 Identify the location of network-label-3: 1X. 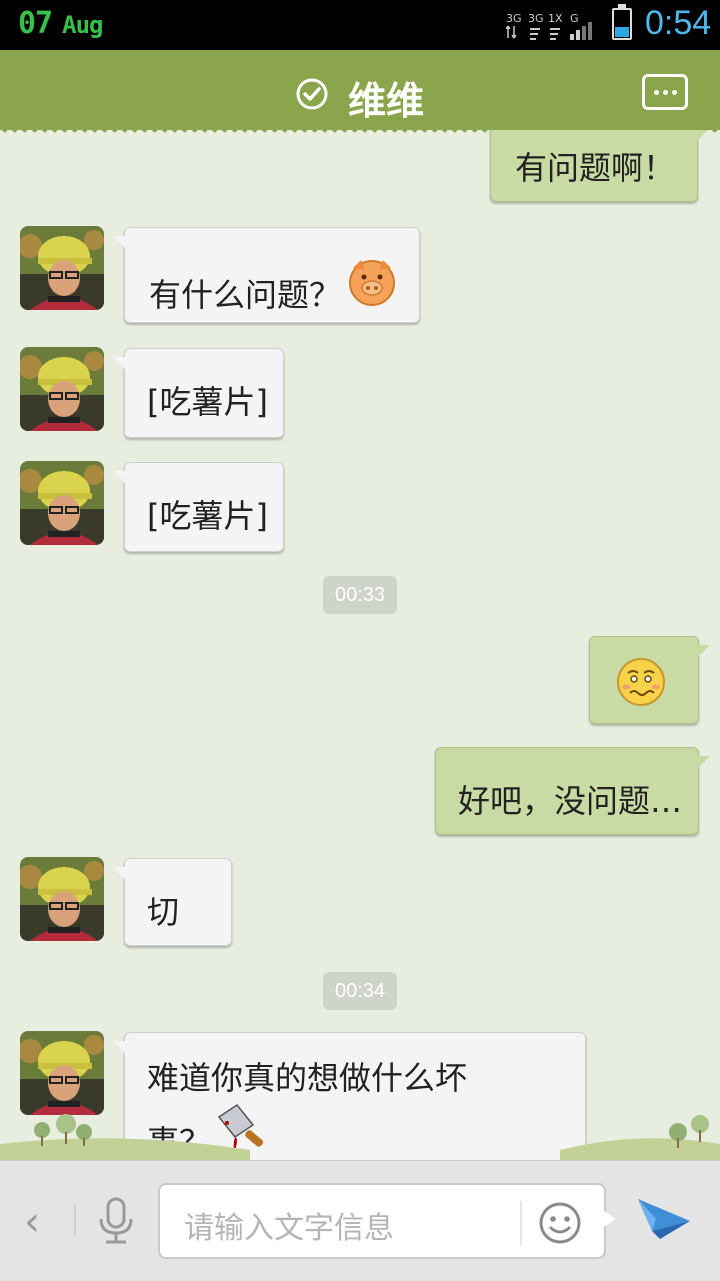
(555, 18).